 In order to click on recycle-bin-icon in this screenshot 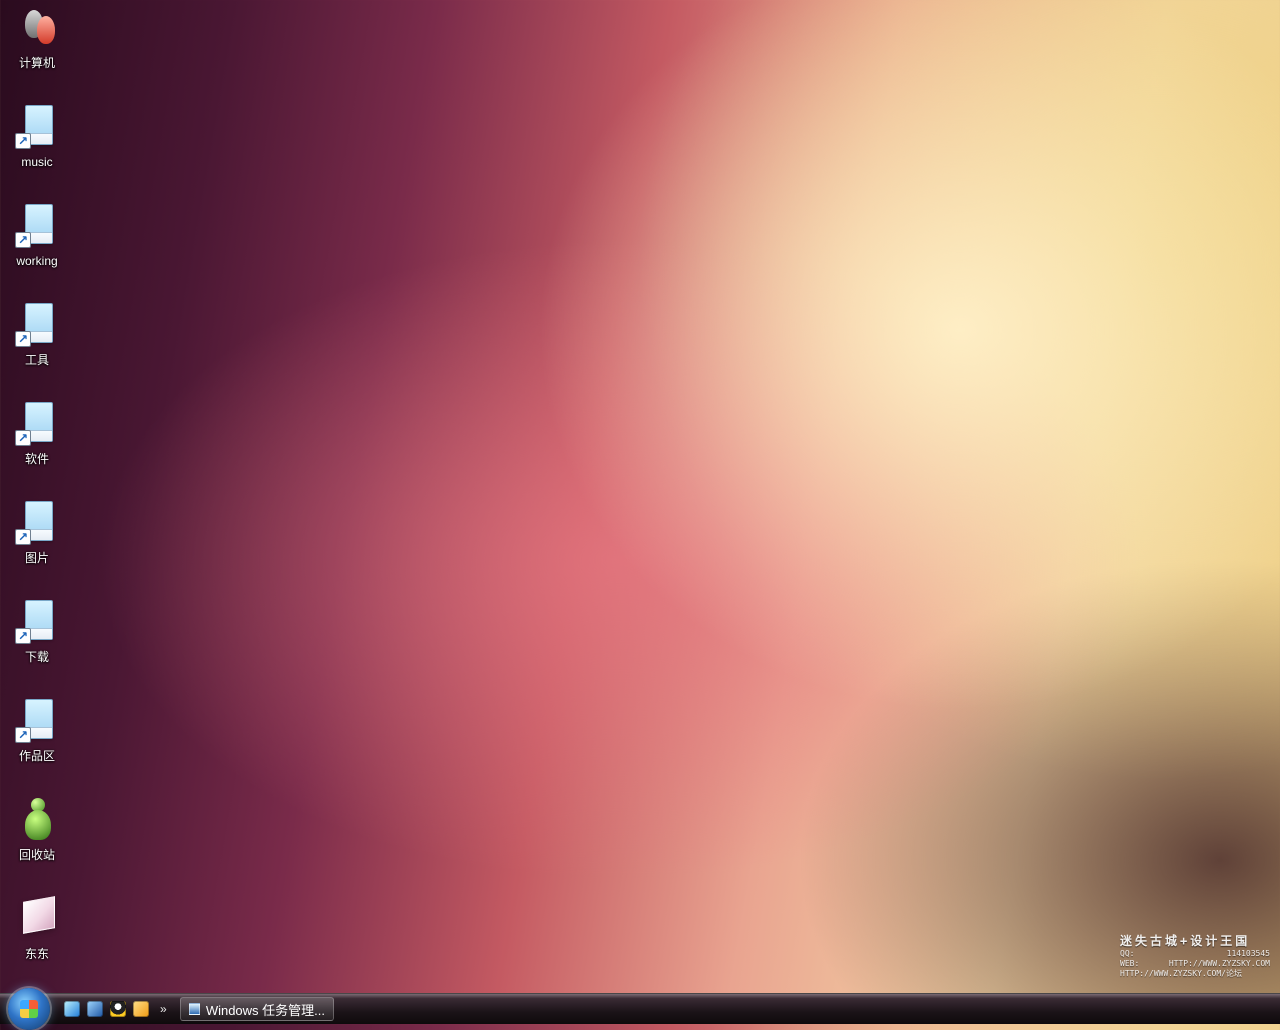, I will do `click(37, 820)`.